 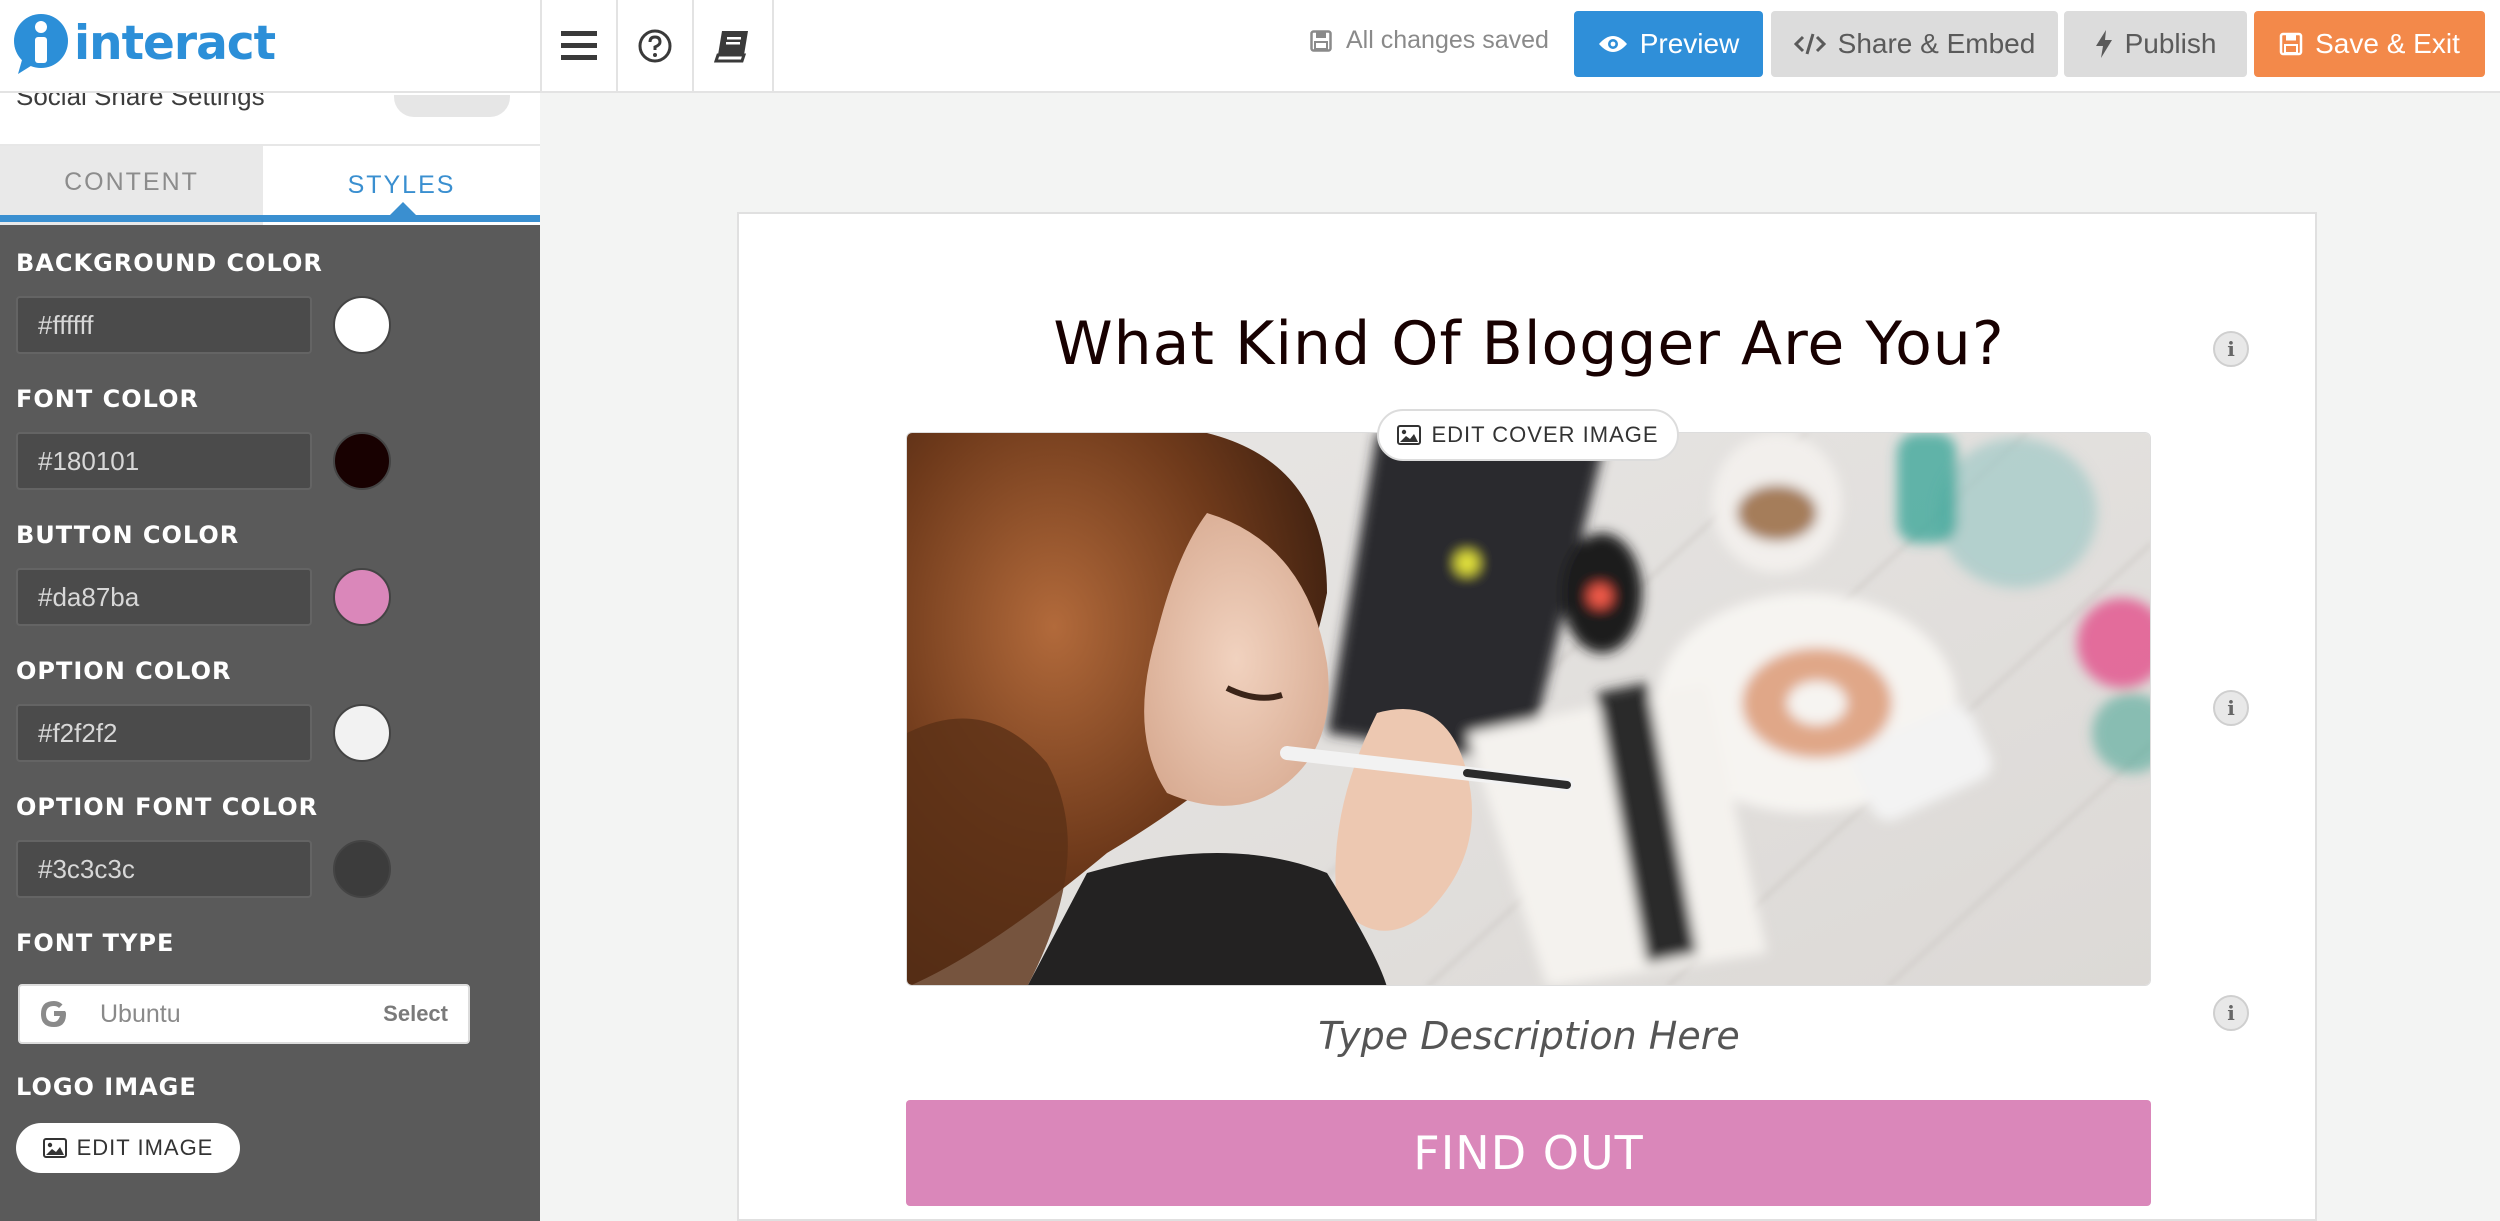 What do you see at coordinates (164, 597) in the screenshot?
I see `button-color-input: #da87ba` at bounding box center [164, 597].